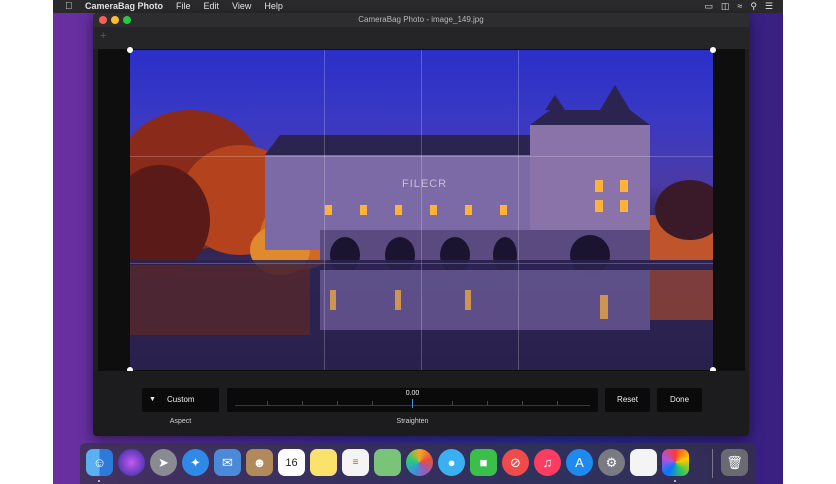  What do you see at coordinates (323, 462) in the screenshot?
I see `notes-icon` at bounding box center [323, 462].